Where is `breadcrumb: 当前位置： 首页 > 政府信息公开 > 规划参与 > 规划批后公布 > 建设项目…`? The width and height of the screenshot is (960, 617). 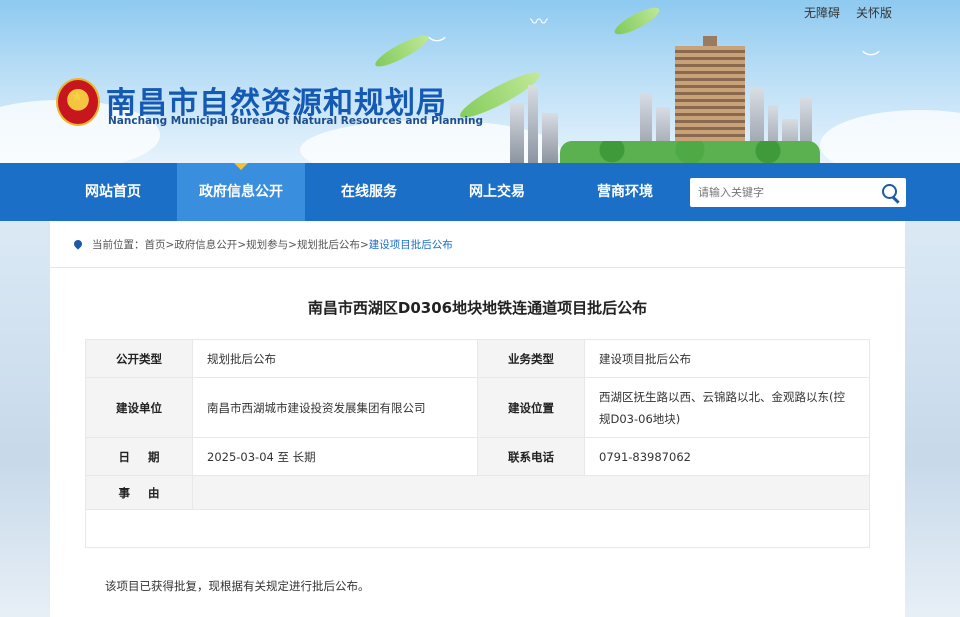 breadcrumb: 当前位置： 首页 > 政府信息公开 > 规划参与 > 规划批后公布 > 建设项目… is located at coordinates (263, 244).